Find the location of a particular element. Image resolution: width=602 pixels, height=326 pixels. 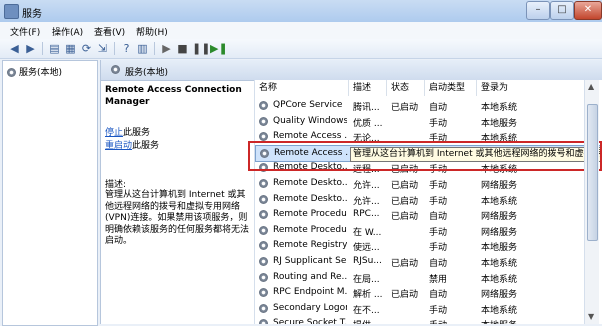

pane-header: 服务(本地) is located at coordinates (351, 70).